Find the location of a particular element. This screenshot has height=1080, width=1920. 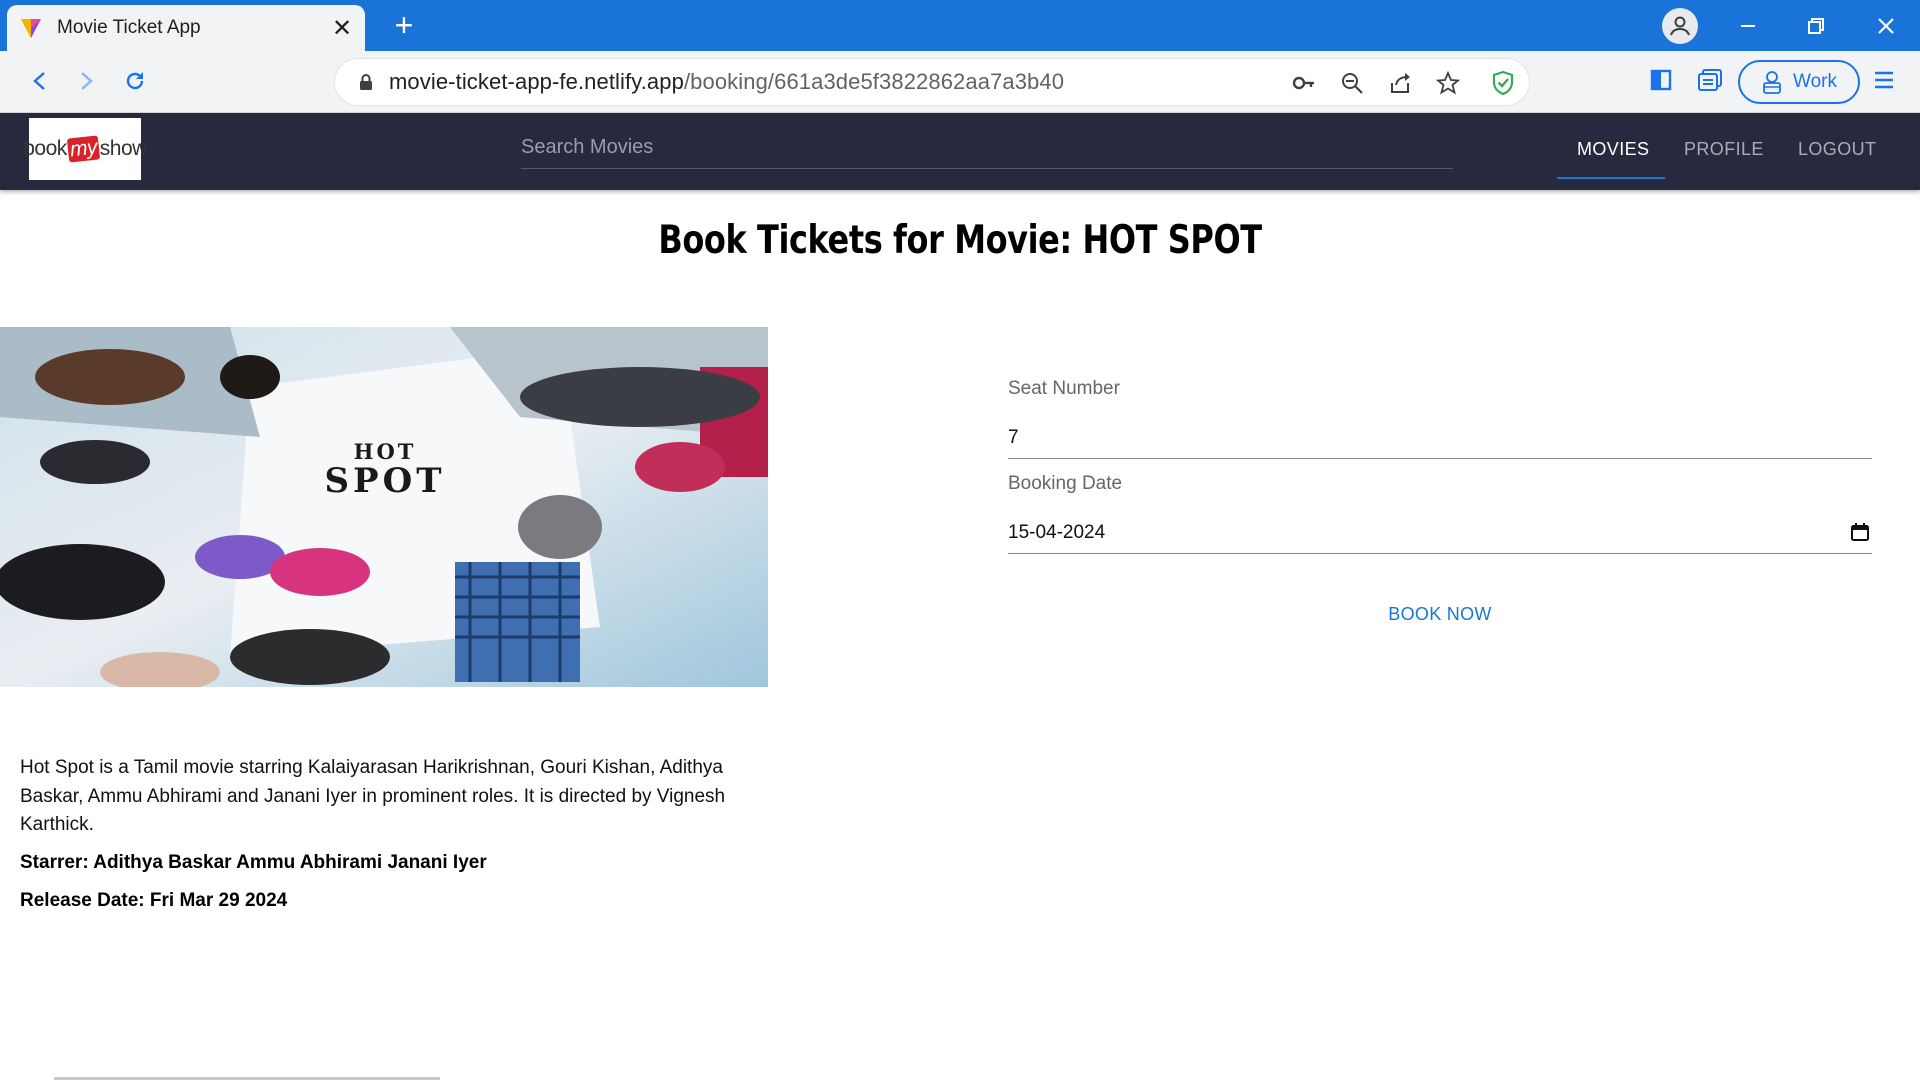

back-icon is located at coordinates (40, 81).